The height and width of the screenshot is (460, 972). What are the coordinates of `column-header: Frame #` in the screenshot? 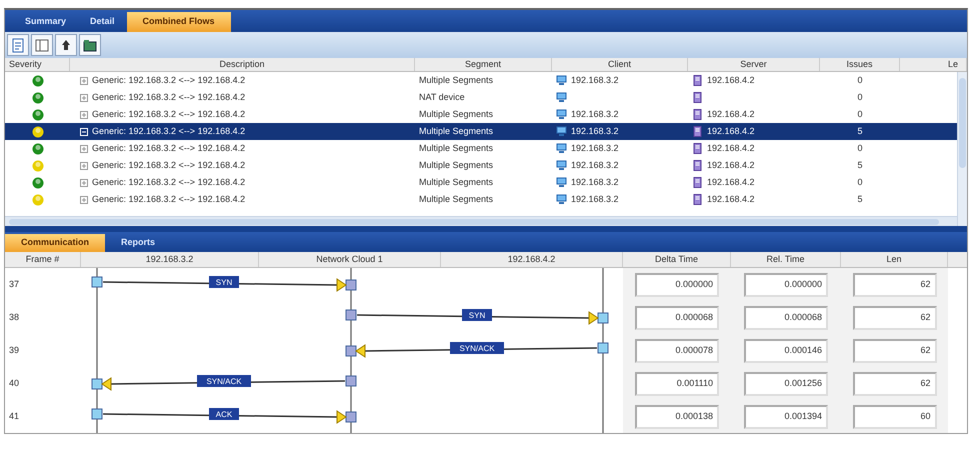 It's located at (43, 259).